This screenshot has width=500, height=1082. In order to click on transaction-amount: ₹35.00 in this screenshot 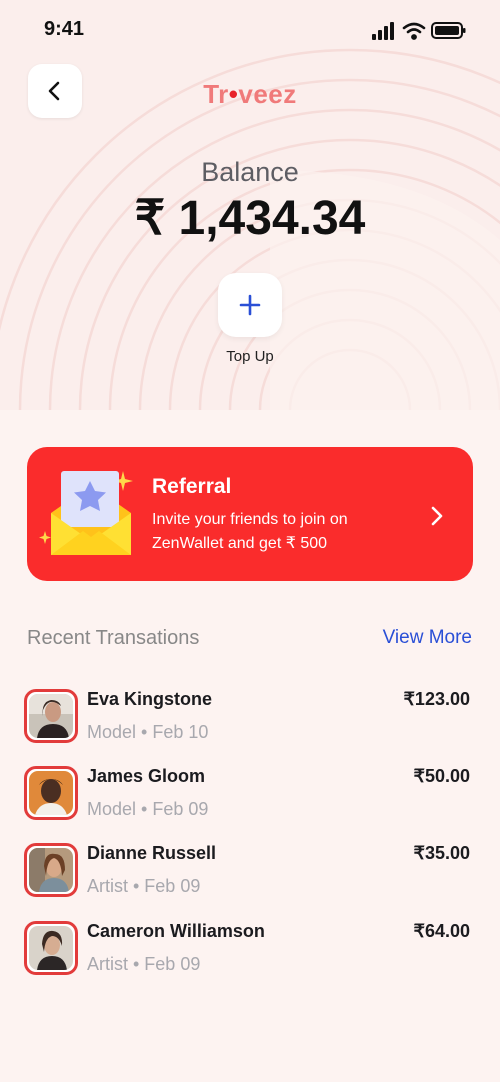, I will do `click(442, 853)`.